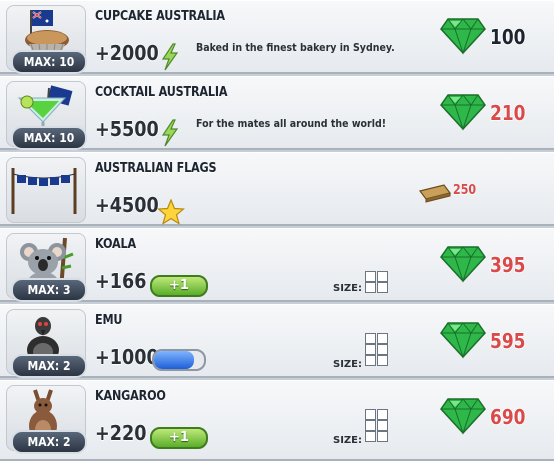 This screenshot has height=461, width=554. Describe the element at coordinates (46, 267) in the screenshot. I see `item-icon-box: MAX: 3` at that location.